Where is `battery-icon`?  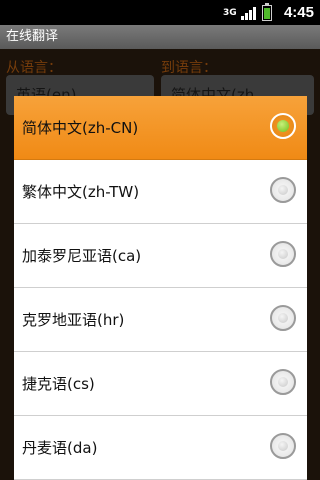
battery-icon is located at coordinates (266, 11).